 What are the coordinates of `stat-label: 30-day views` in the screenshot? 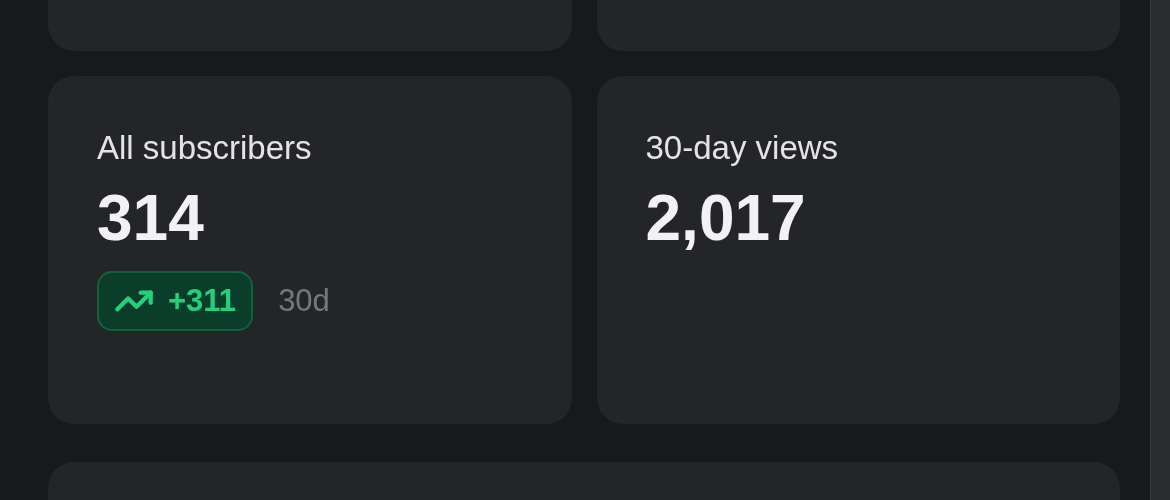 It's located at (742, 148).